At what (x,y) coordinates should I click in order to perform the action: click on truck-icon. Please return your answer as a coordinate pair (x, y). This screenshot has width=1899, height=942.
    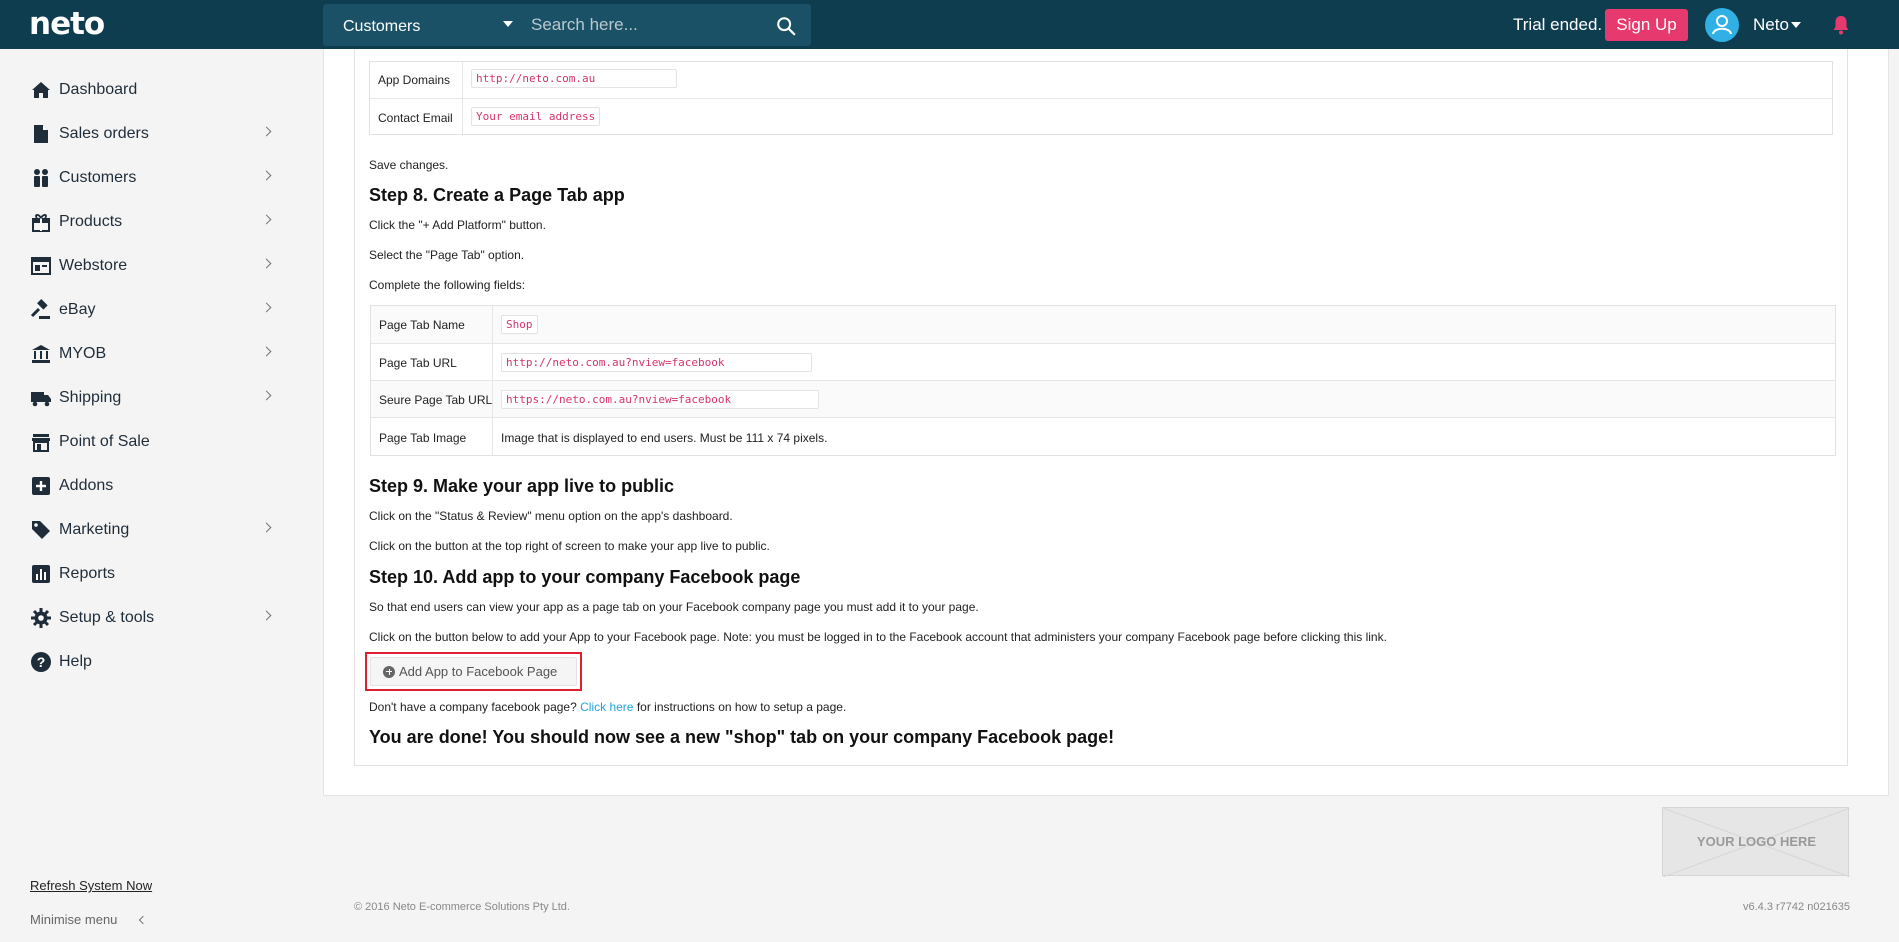
    Looking at the image, I should click on (41, 399).